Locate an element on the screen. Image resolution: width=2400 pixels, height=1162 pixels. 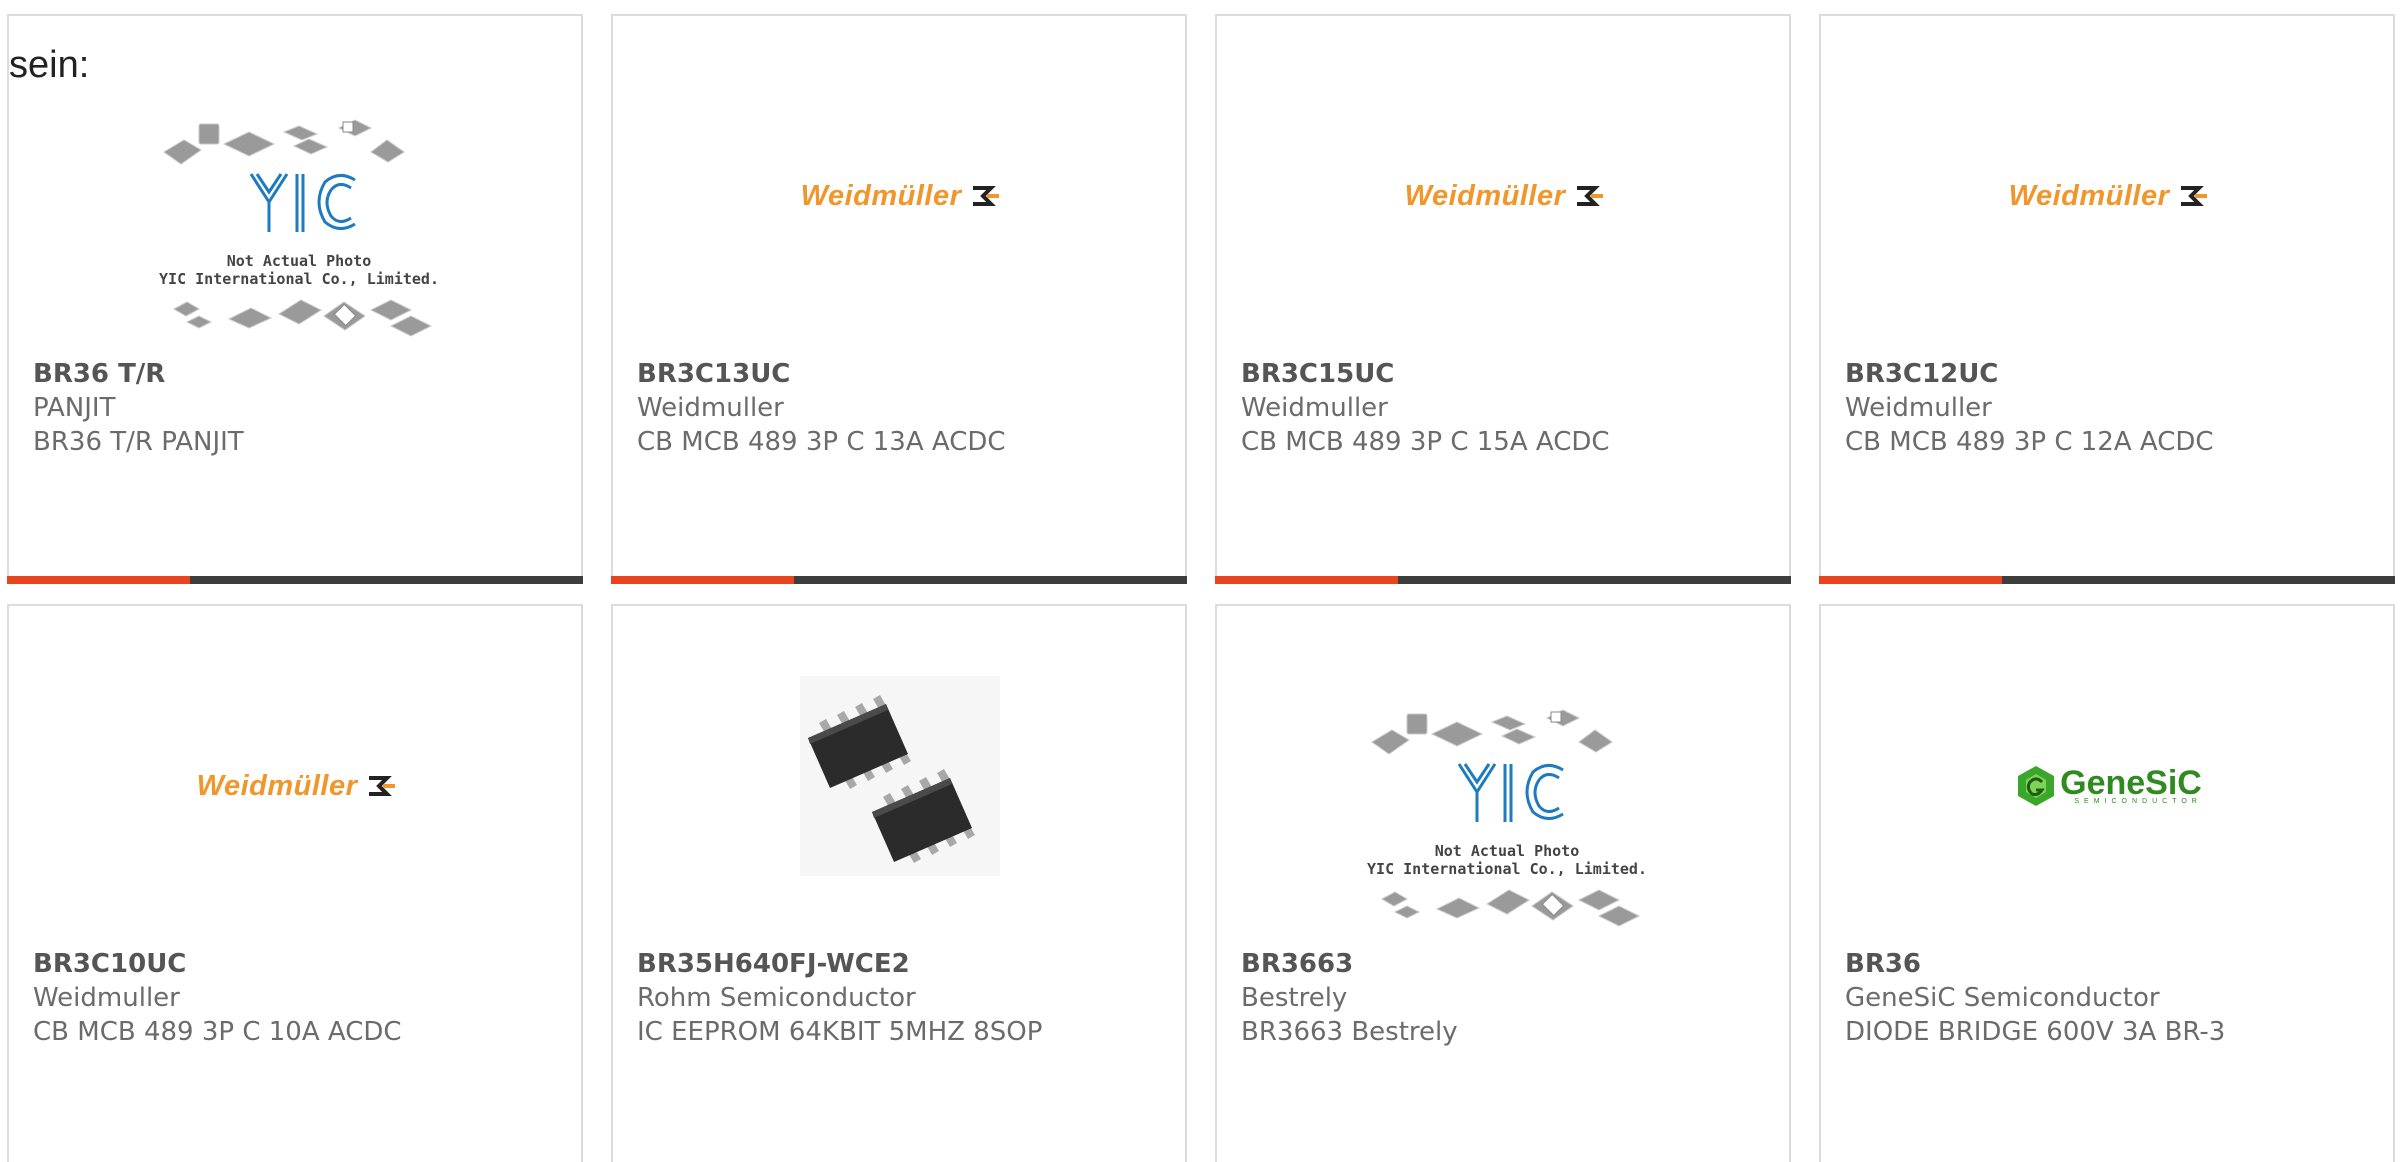
manufacturer: Bestrely is located at coordinates (1294, 998).